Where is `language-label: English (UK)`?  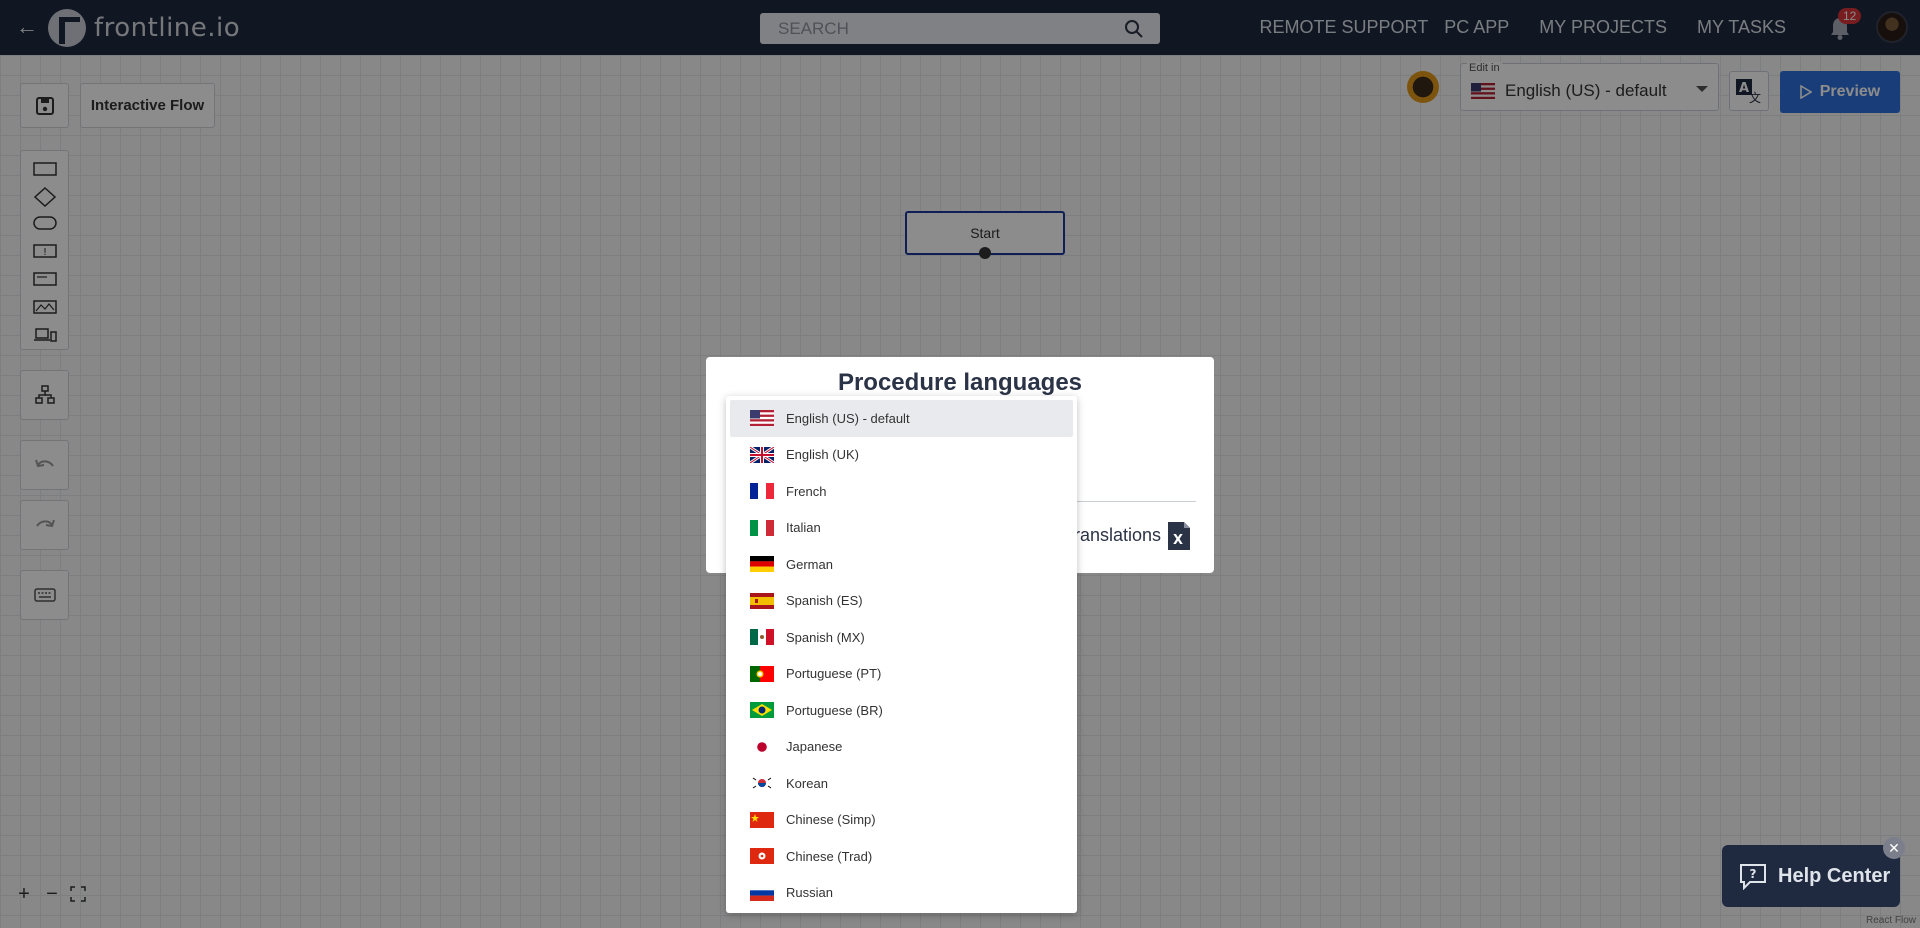
language-label: English (UK) is located at coordinates (822, 455).